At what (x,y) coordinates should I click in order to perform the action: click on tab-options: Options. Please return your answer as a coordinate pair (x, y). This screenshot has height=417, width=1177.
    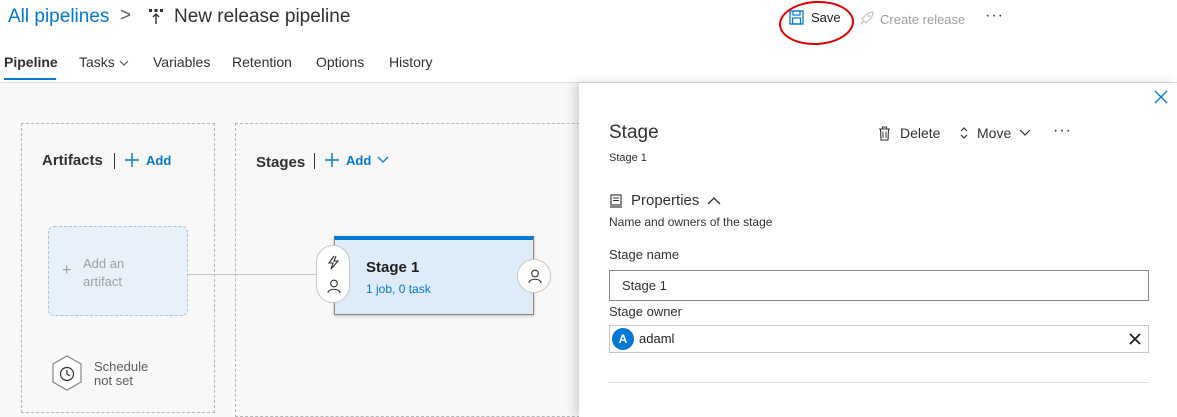
    Looking at the image, I should click on (340, 62).